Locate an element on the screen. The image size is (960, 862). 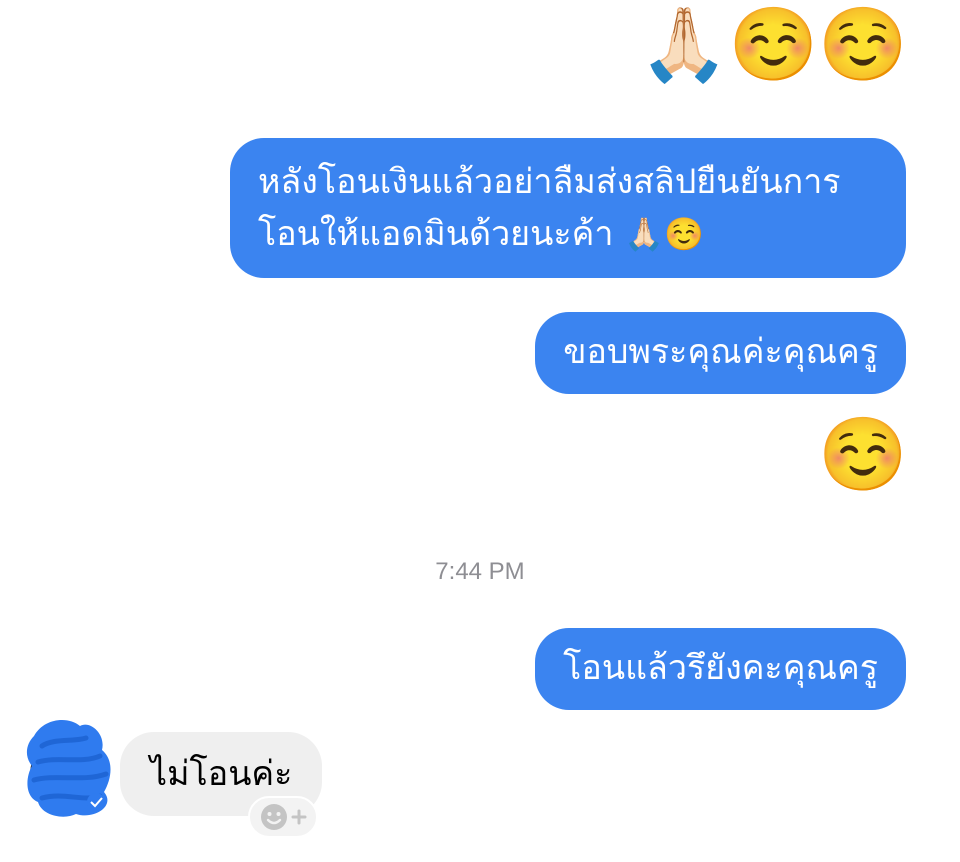
avatar is located at coordinates (70, 768).